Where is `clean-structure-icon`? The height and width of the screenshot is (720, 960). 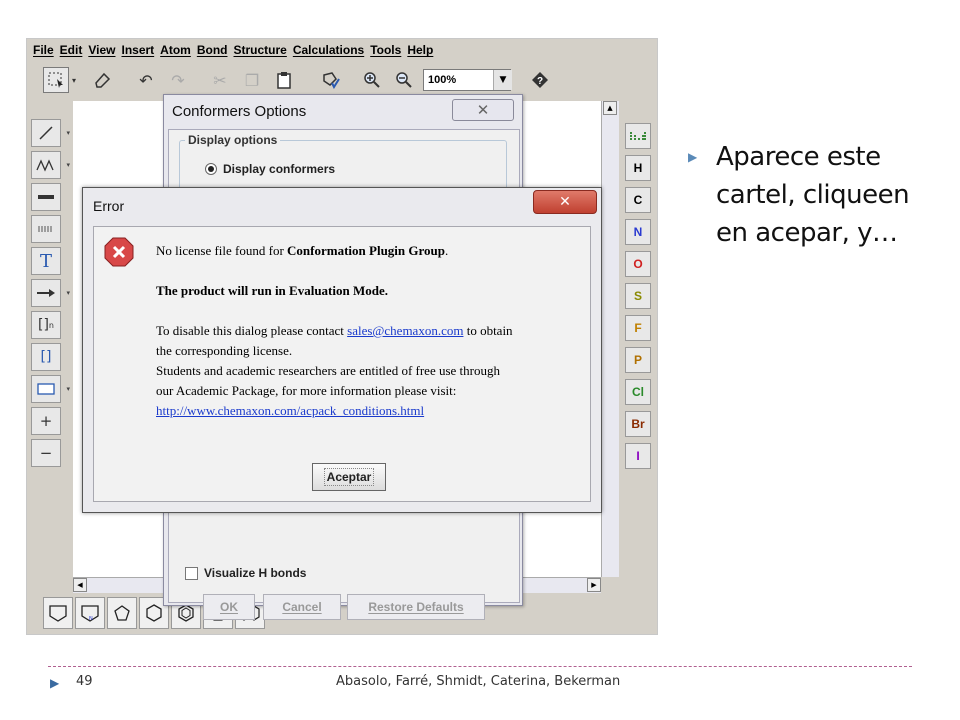
clean-structure-icon is located at coordinates (330, 80).